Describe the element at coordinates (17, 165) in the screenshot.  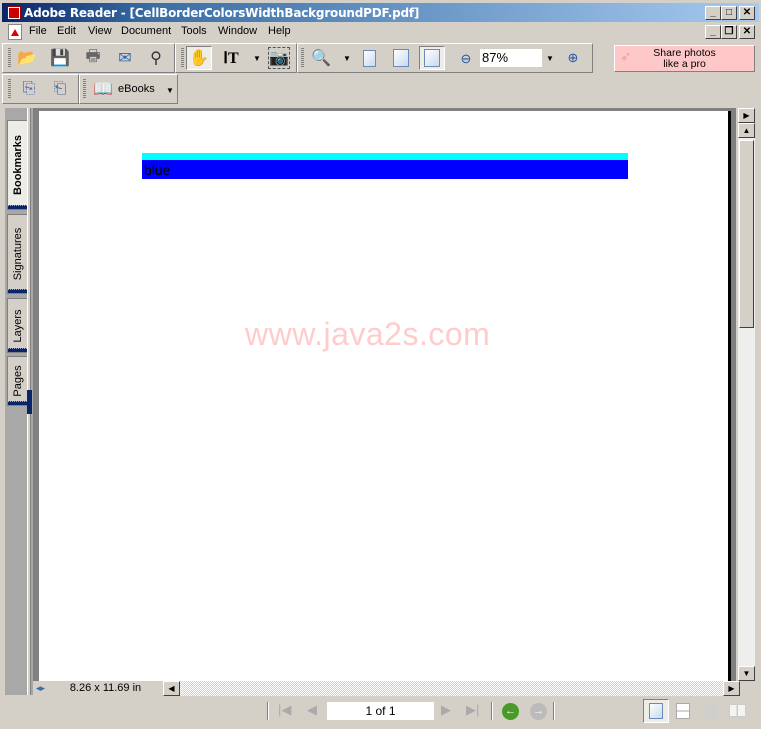
I see `tab-bookmarks: Bookmarks` at that location.